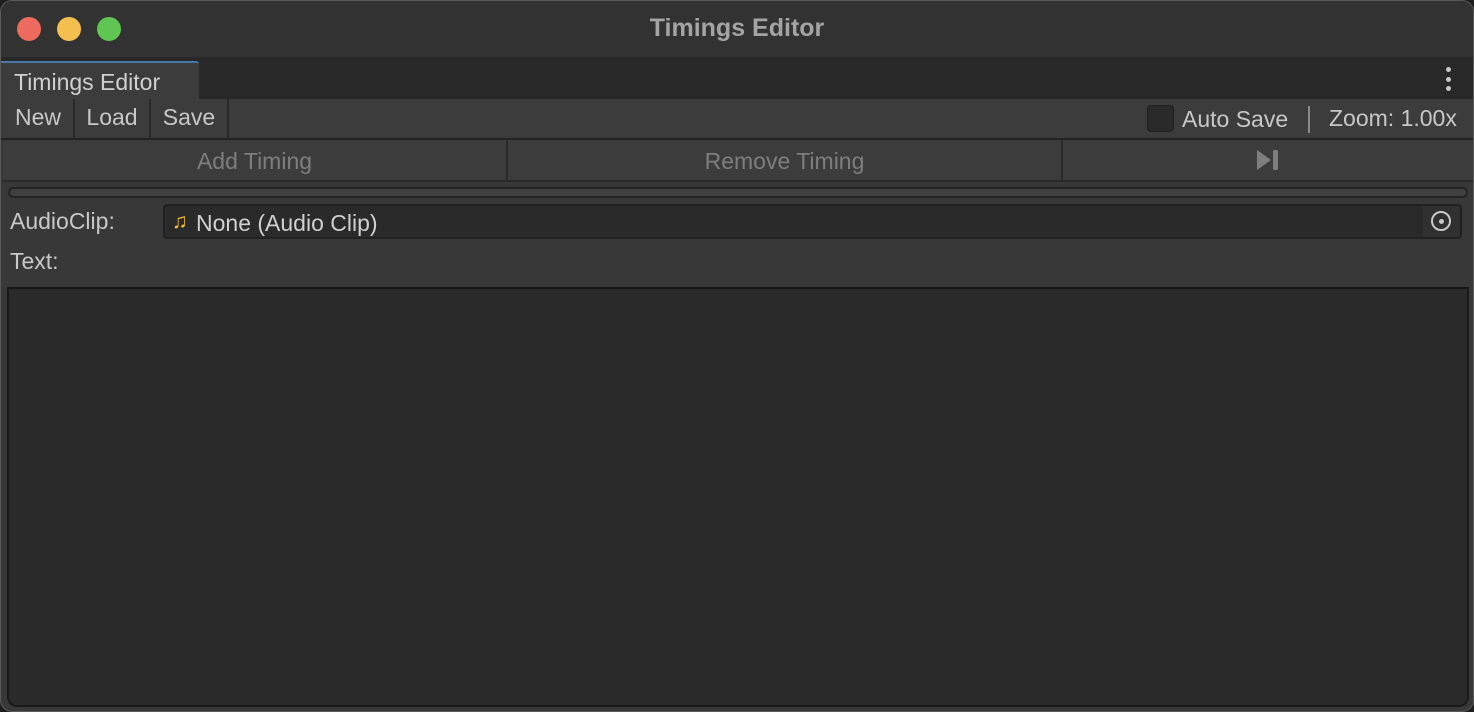 This screenshot has height=712, width=1474. Describe the element at coordinates (1448, 79) in the screenshot. I see `kebab-menu-icon` at that location.